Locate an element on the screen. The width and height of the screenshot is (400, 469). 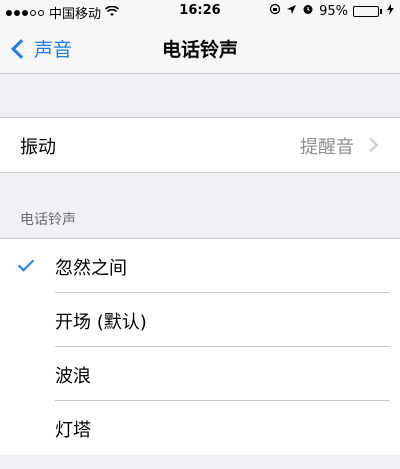
ringtone-item-1: 忽然之间 is located at coordinates (200, 266).